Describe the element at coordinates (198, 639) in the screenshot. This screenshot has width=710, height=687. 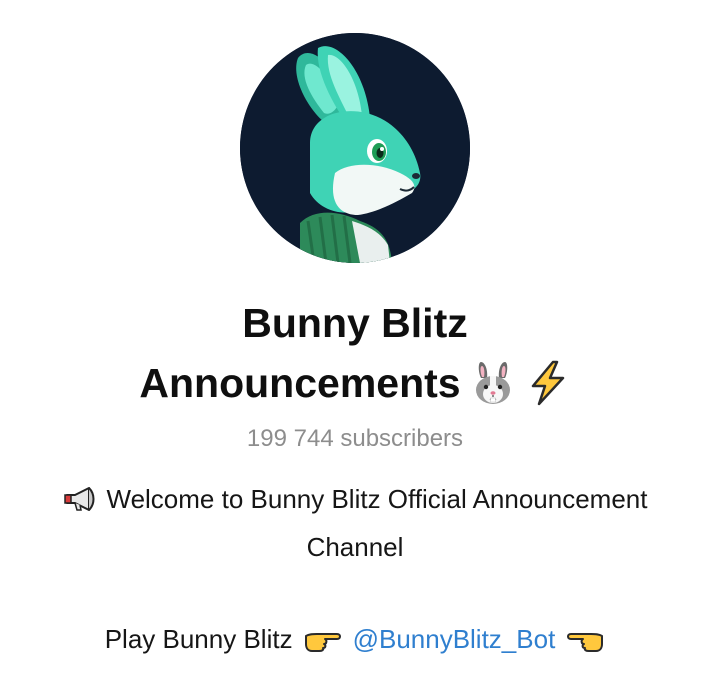
I see `play-text: Play Bunny Blitz` at that location.